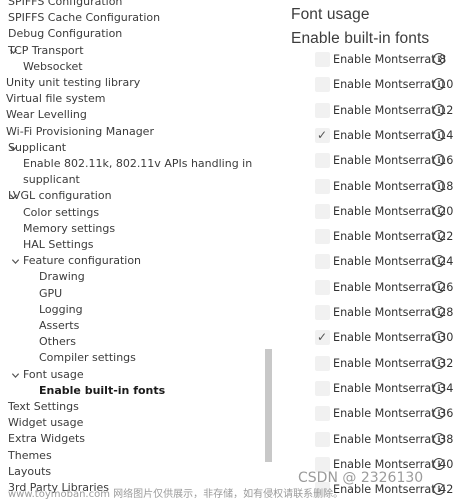  What do you see at coordinates (136, 342) in the screenshot?
I see `tree-item: Others` at bounding box center [136, 342].